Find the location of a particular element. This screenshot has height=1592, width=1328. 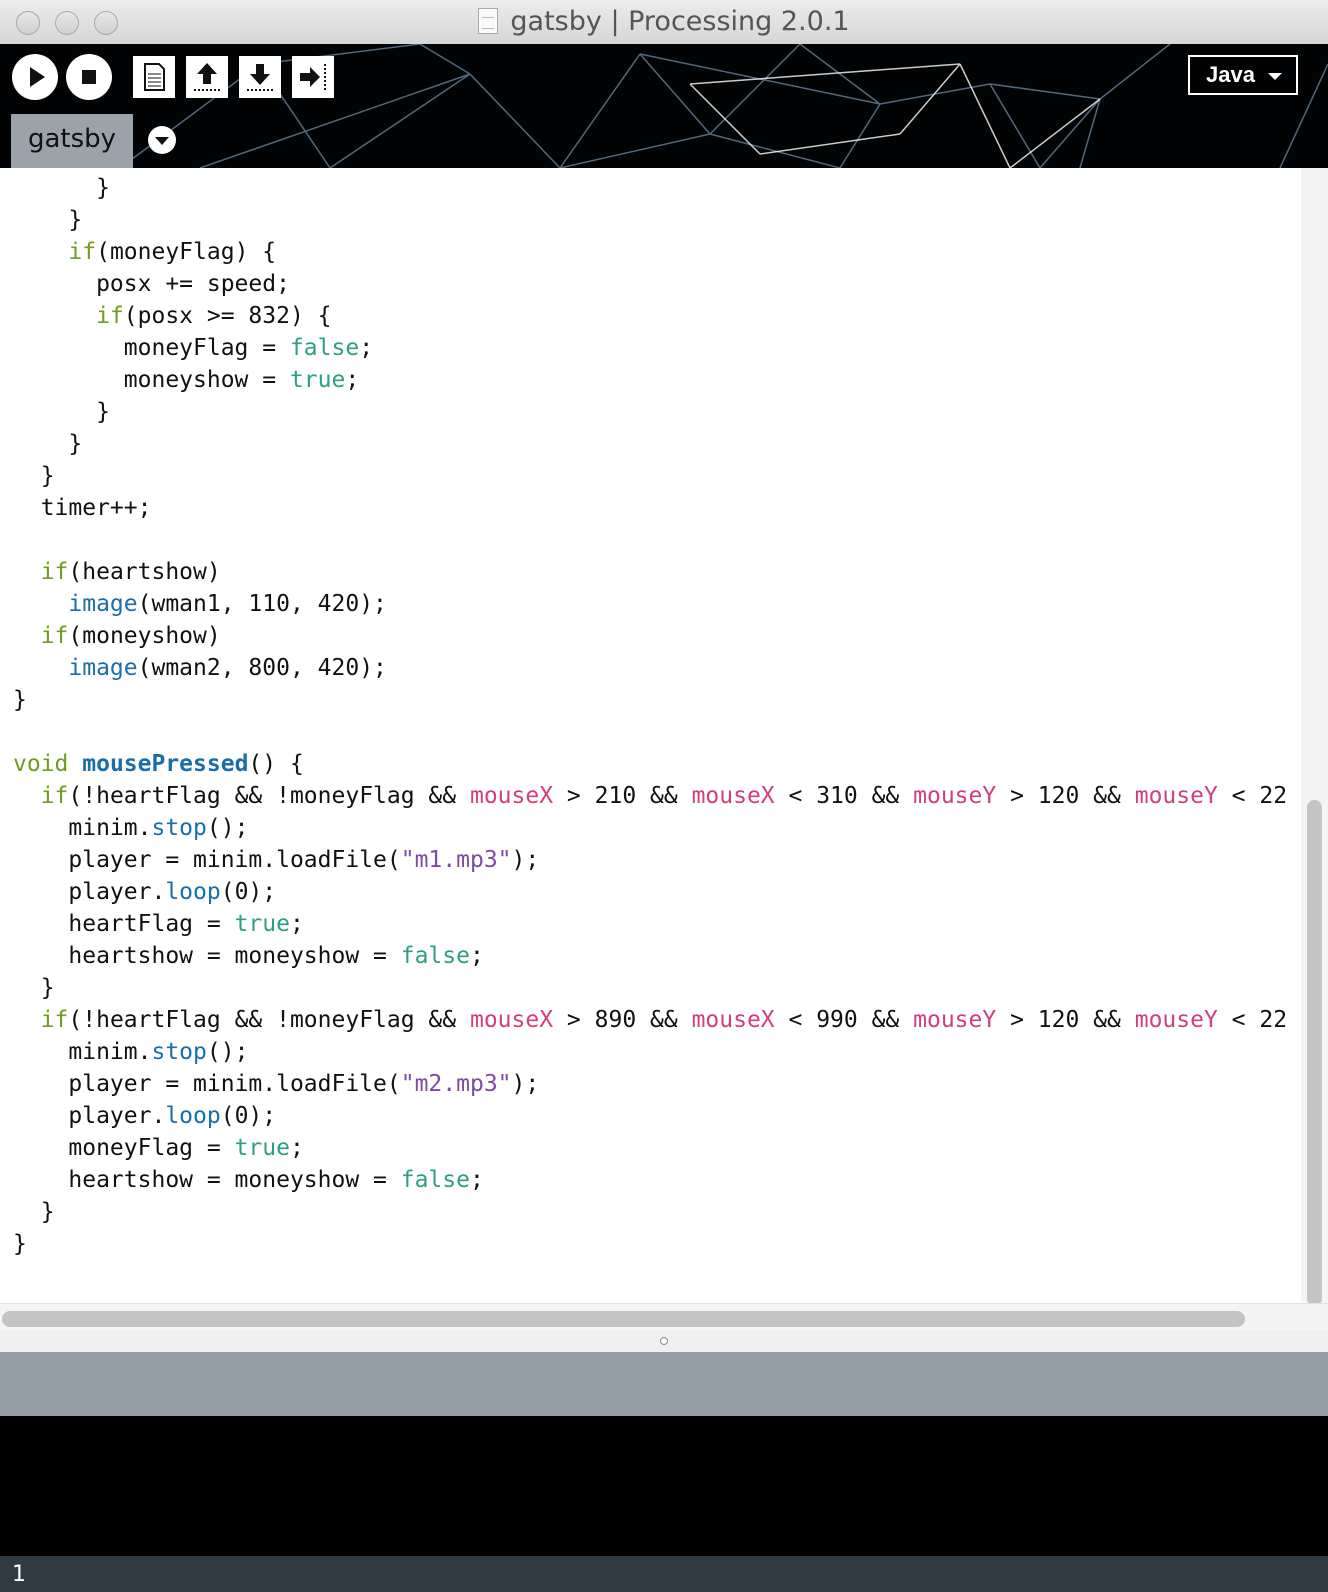

export-button is located at coordinates (313, 77).